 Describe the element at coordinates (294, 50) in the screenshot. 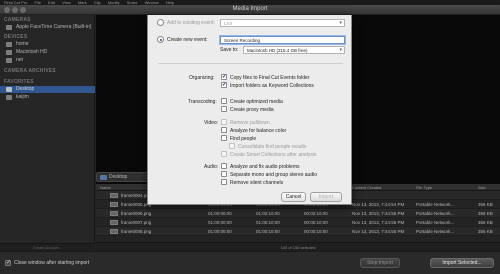

I see `save-to-select: Macintosh HD (215.4 GB free)` at that location.